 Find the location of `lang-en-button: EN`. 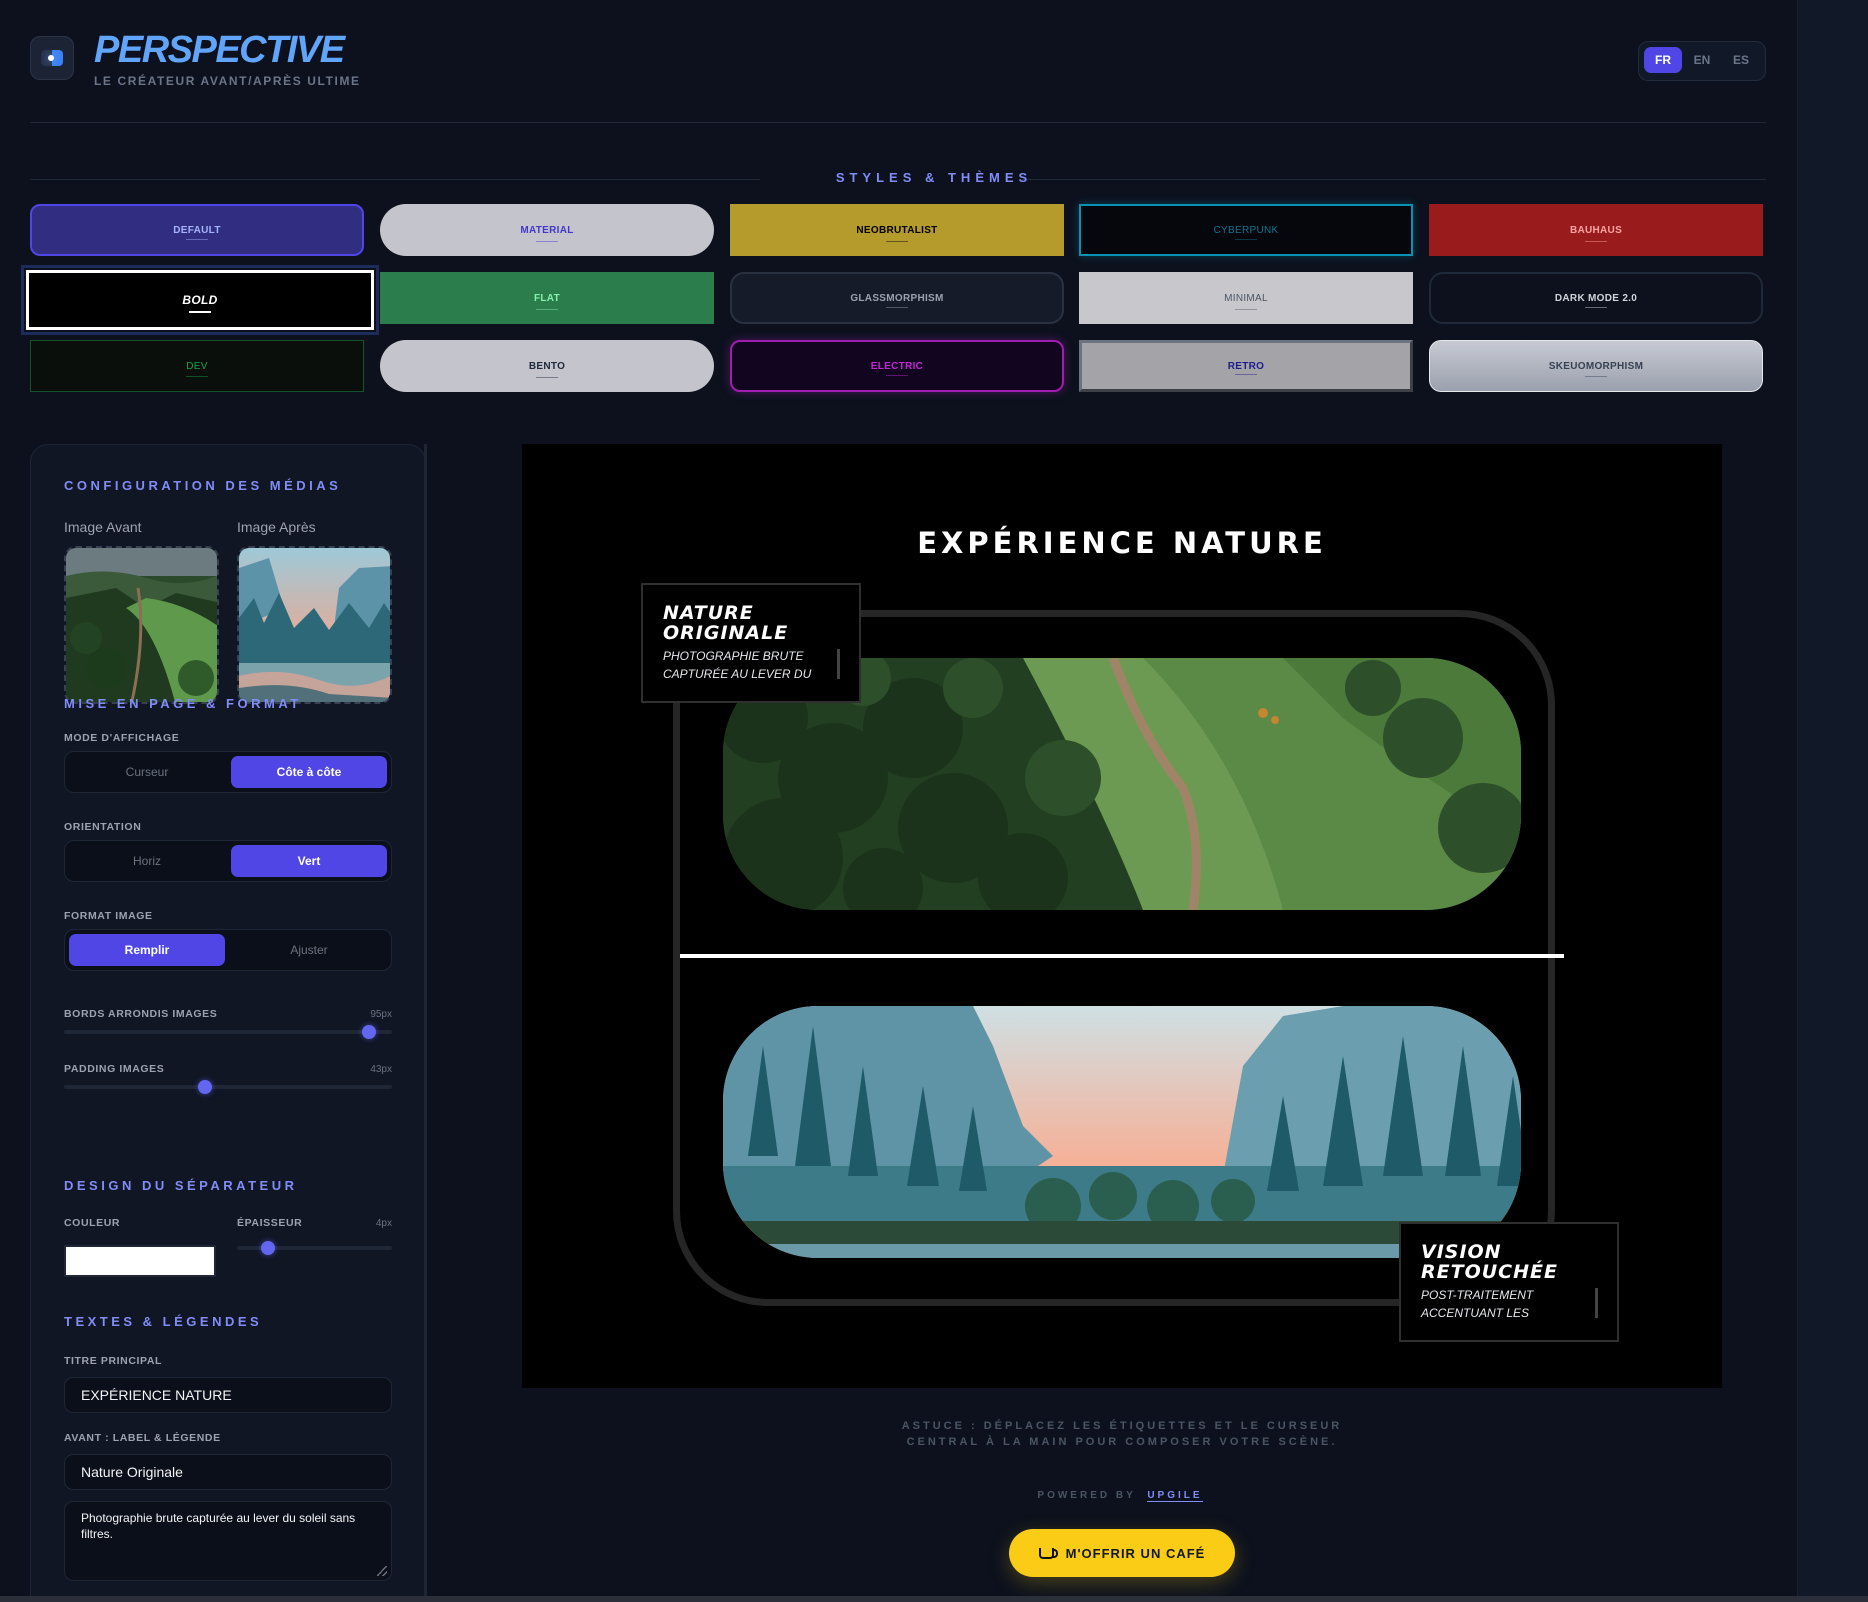

lang-en-button: EN is located at coordinates (1702, 60).